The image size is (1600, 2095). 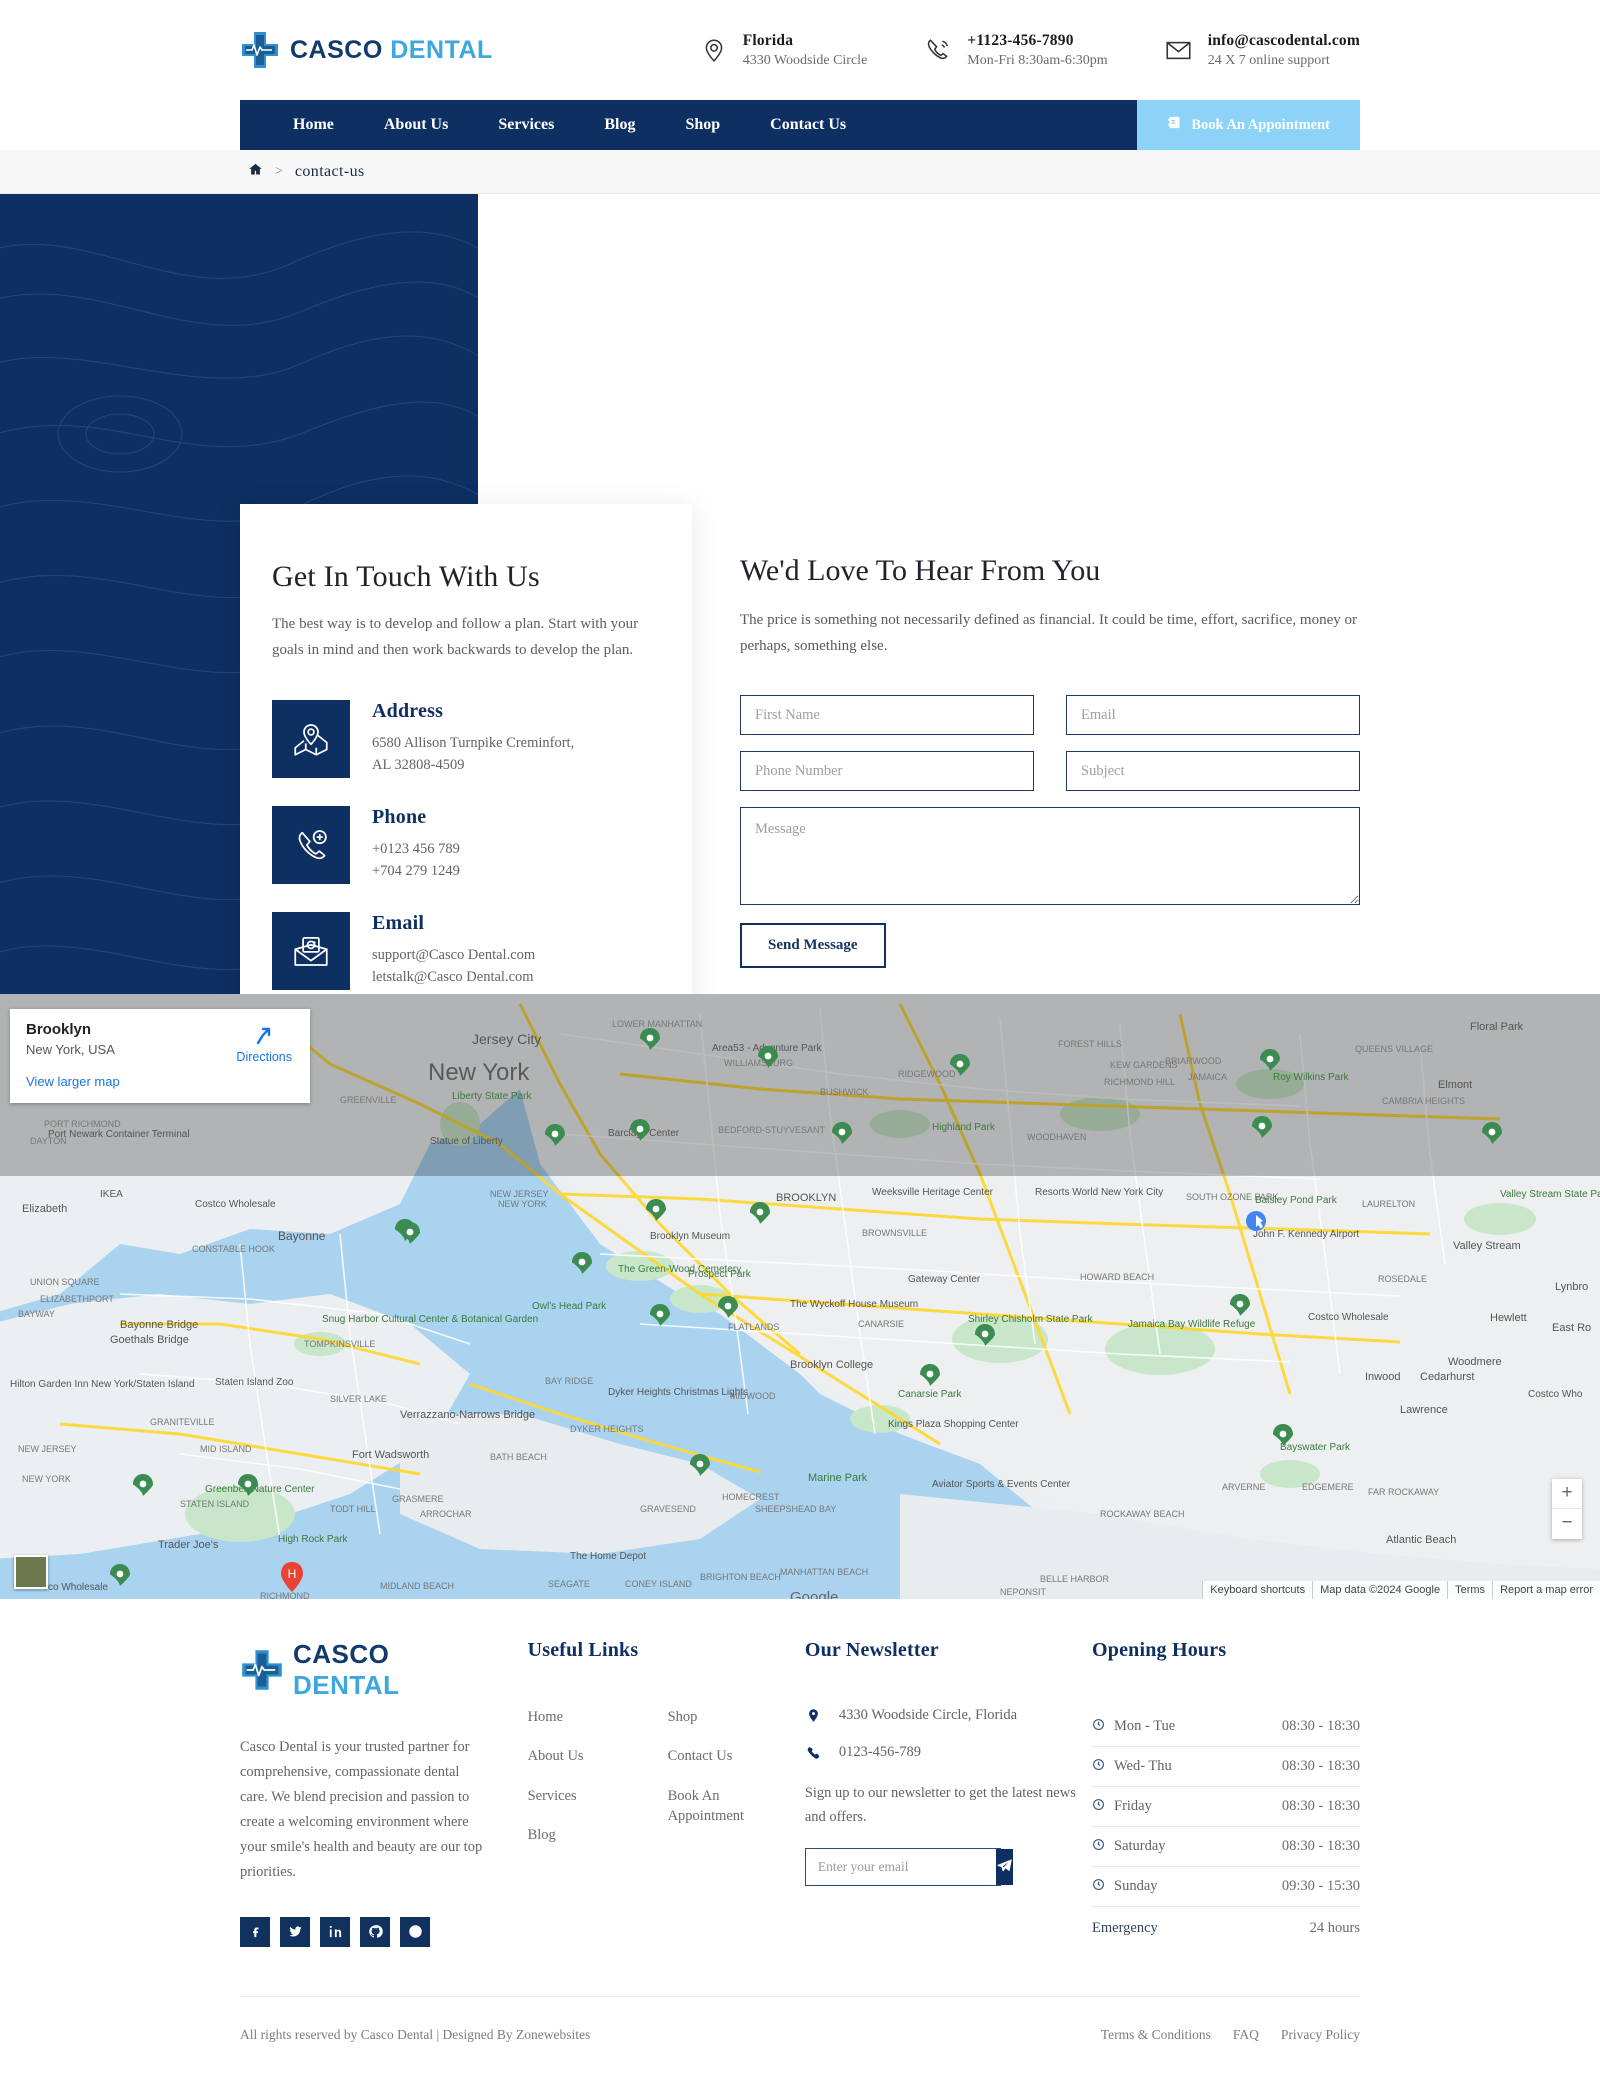 What do you see at coordinates (1133, 1806) in the screenshot?
I see `hours-day: Friday` at bounding box center [1133, 1806].